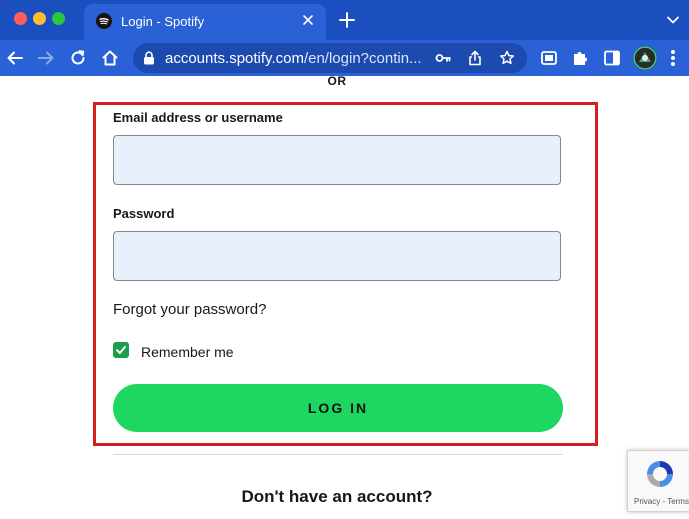 Image resolution: width=689 pixels, height=519 pixels. I want to click on arrow-left-icon, so click(15, 58).